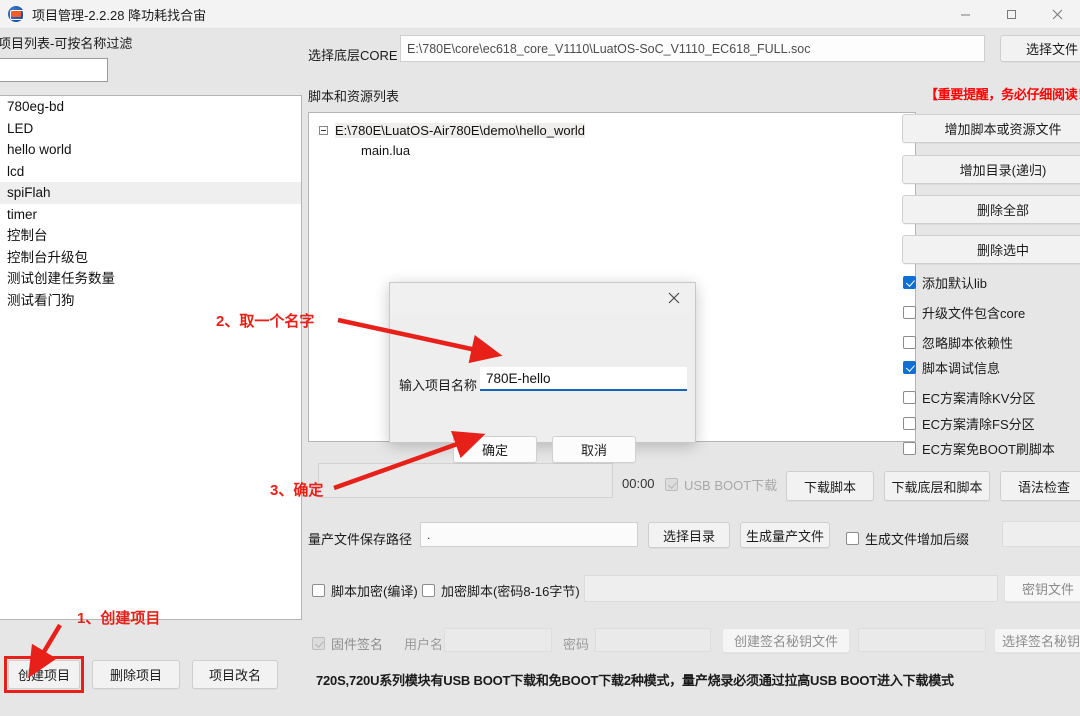  What do you see at coordinates (54, 70) in the screenshot?
I see `project-filter-input` at bounding box center [54, 70].